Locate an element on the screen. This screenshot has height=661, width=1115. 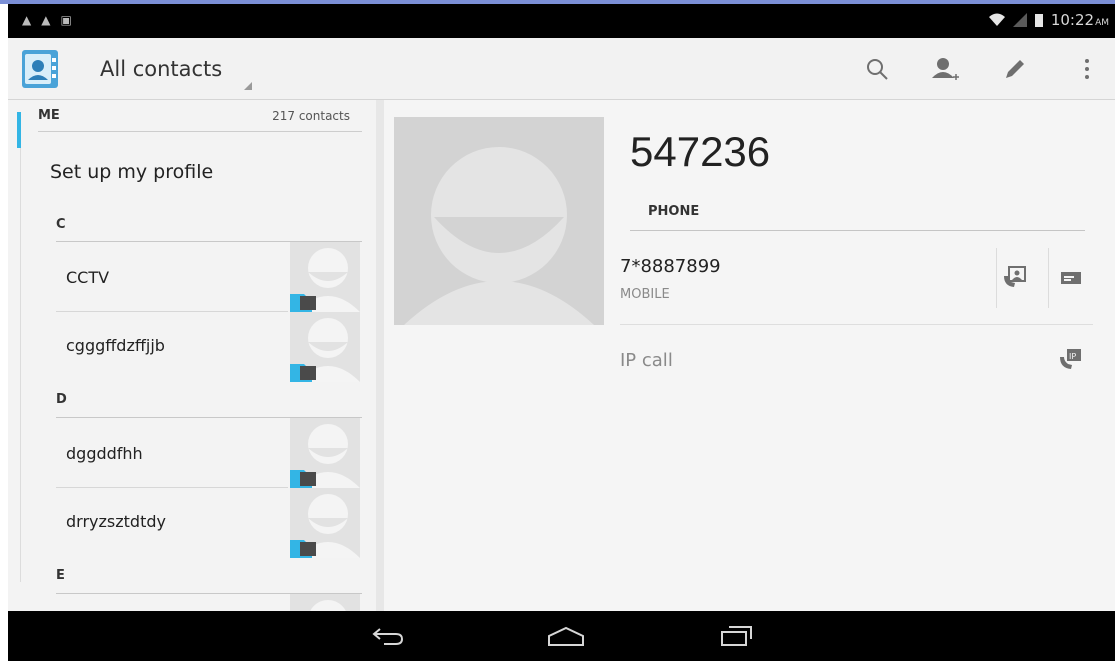
contact-list-item: drryzsztdtdy is located at coordinates (200, 523).